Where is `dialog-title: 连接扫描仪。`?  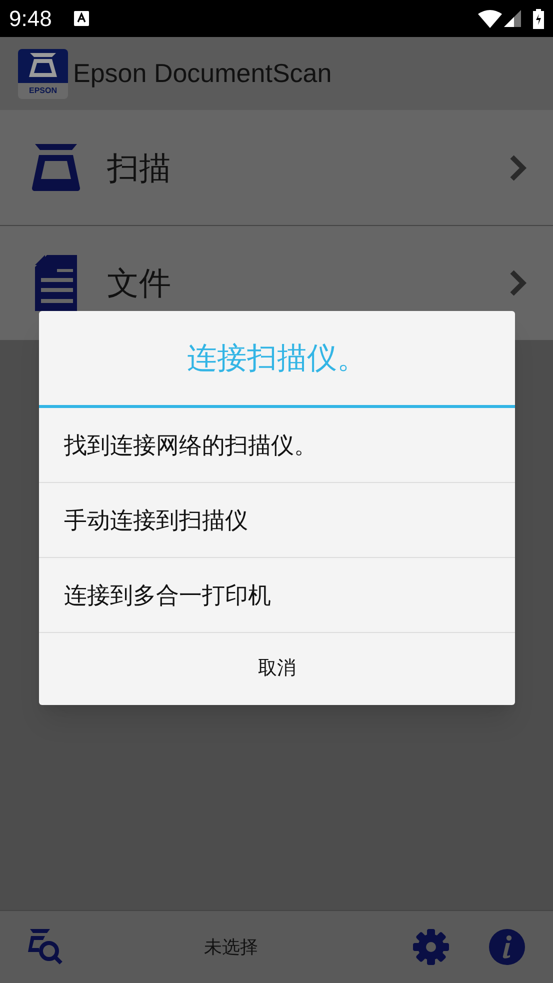
dialog-title: 连接扫描仪。 is located at coordinates (277, 358).